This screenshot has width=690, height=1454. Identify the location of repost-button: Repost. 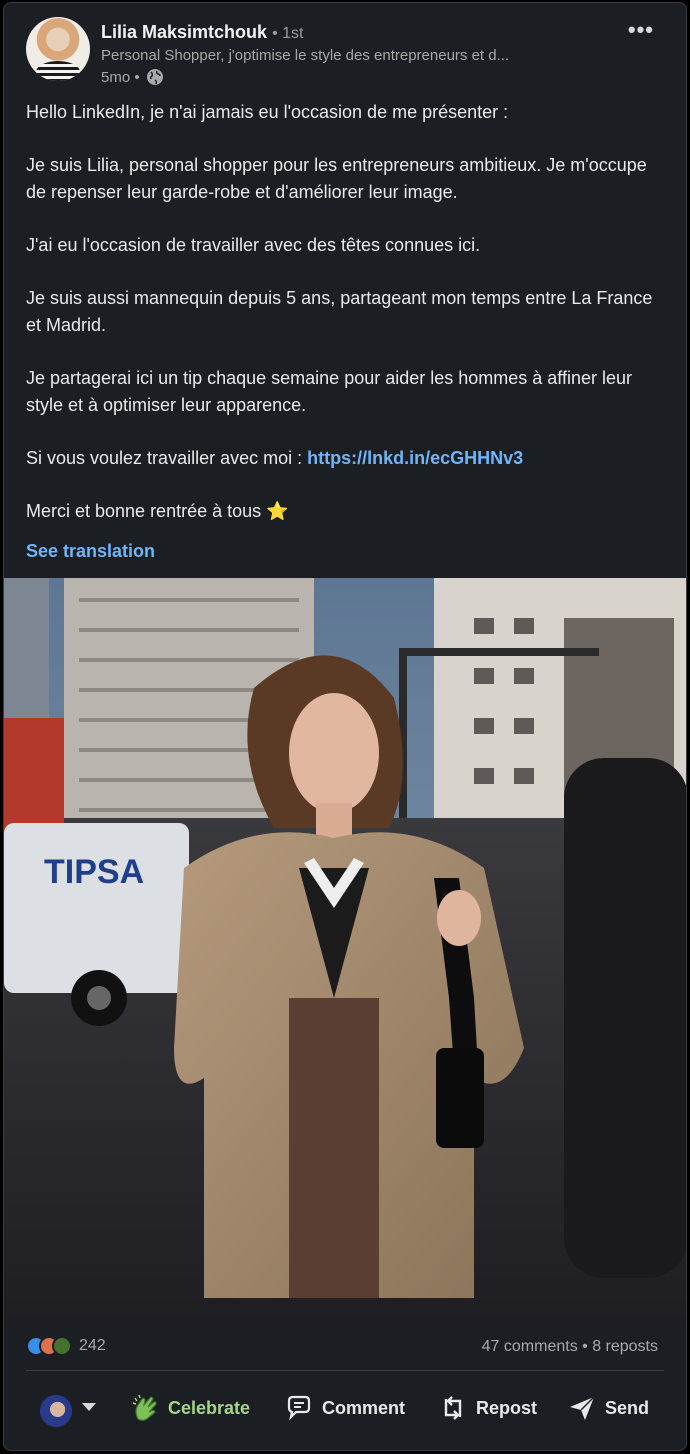
(487, 1408).